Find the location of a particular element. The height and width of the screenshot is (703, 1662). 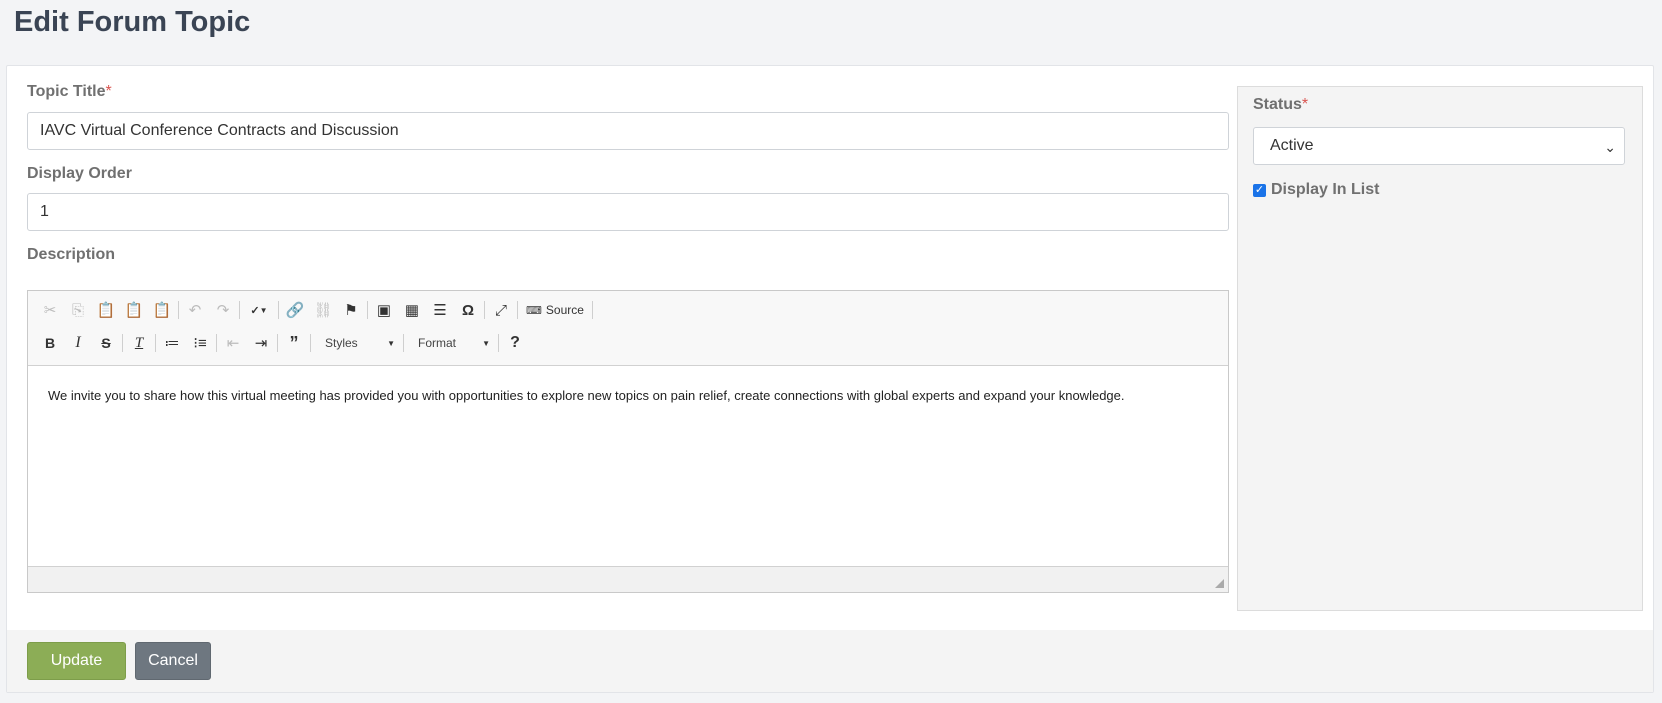

cancel-button: Cancel is located at coordinates (173, 661).